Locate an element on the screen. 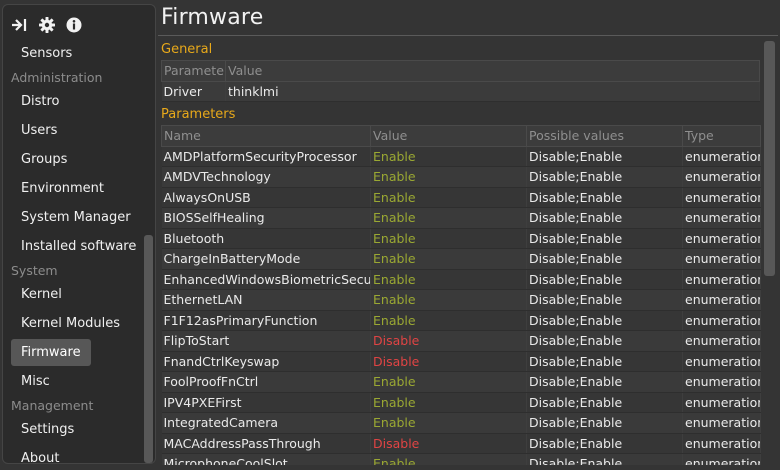 The height and width of the screenshot is (470, 780). parameters-cell: BIOSSelfHealing is located at coordinates (266, 218).